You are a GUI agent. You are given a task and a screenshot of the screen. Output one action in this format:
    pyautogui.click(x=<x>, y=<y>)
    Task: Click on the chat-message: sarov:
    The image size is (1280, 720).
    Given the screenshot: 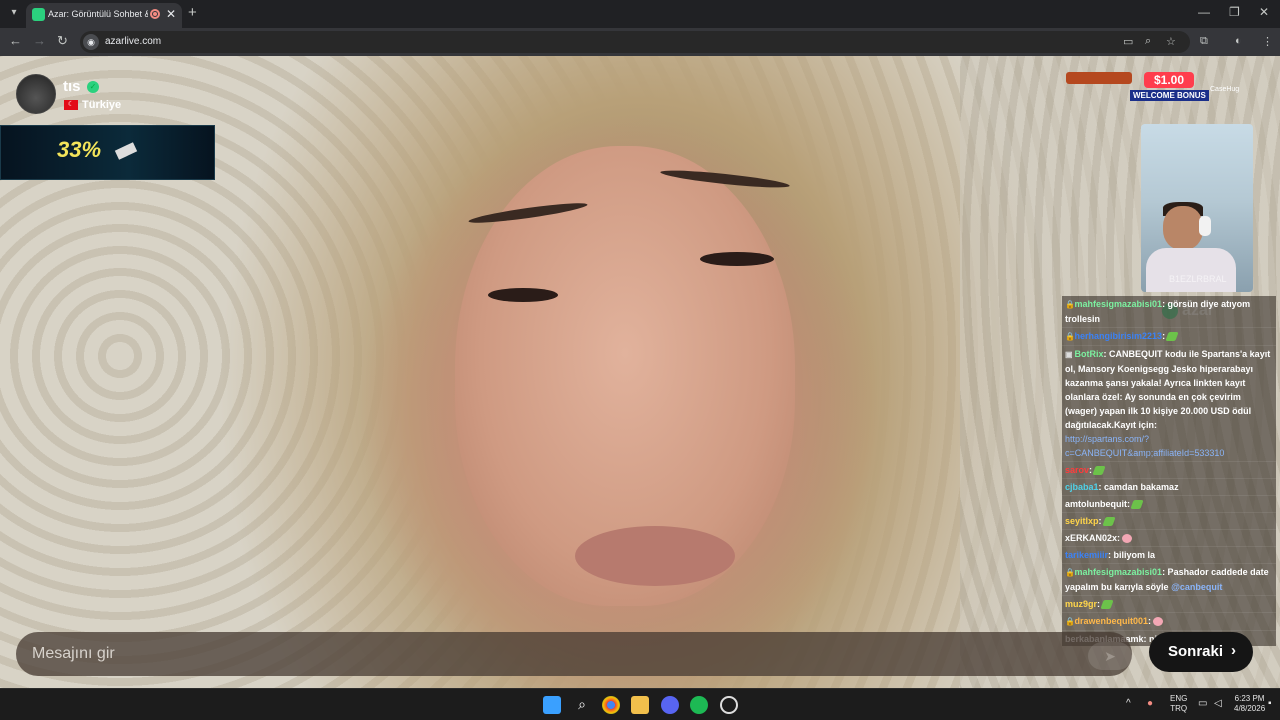 What is the action you would take?
    pyautogui.click(x=1169, y=470)
    